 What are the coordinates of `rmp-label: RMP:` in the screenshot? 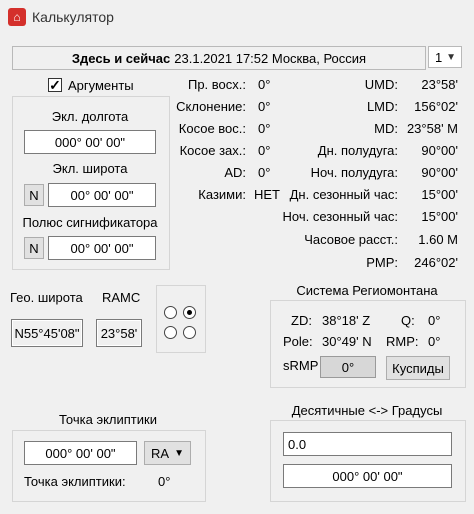 It's located at (402, 341).